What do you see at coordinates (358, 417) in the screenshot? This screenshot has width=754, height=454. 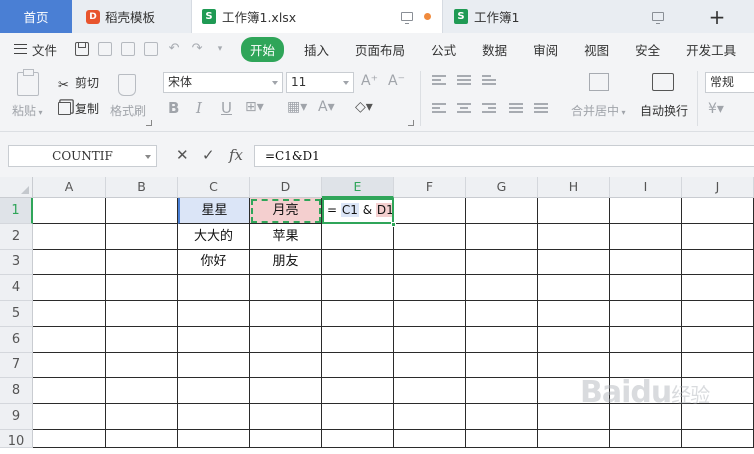 I see `cell-e9` at bounding box center [358, 417].